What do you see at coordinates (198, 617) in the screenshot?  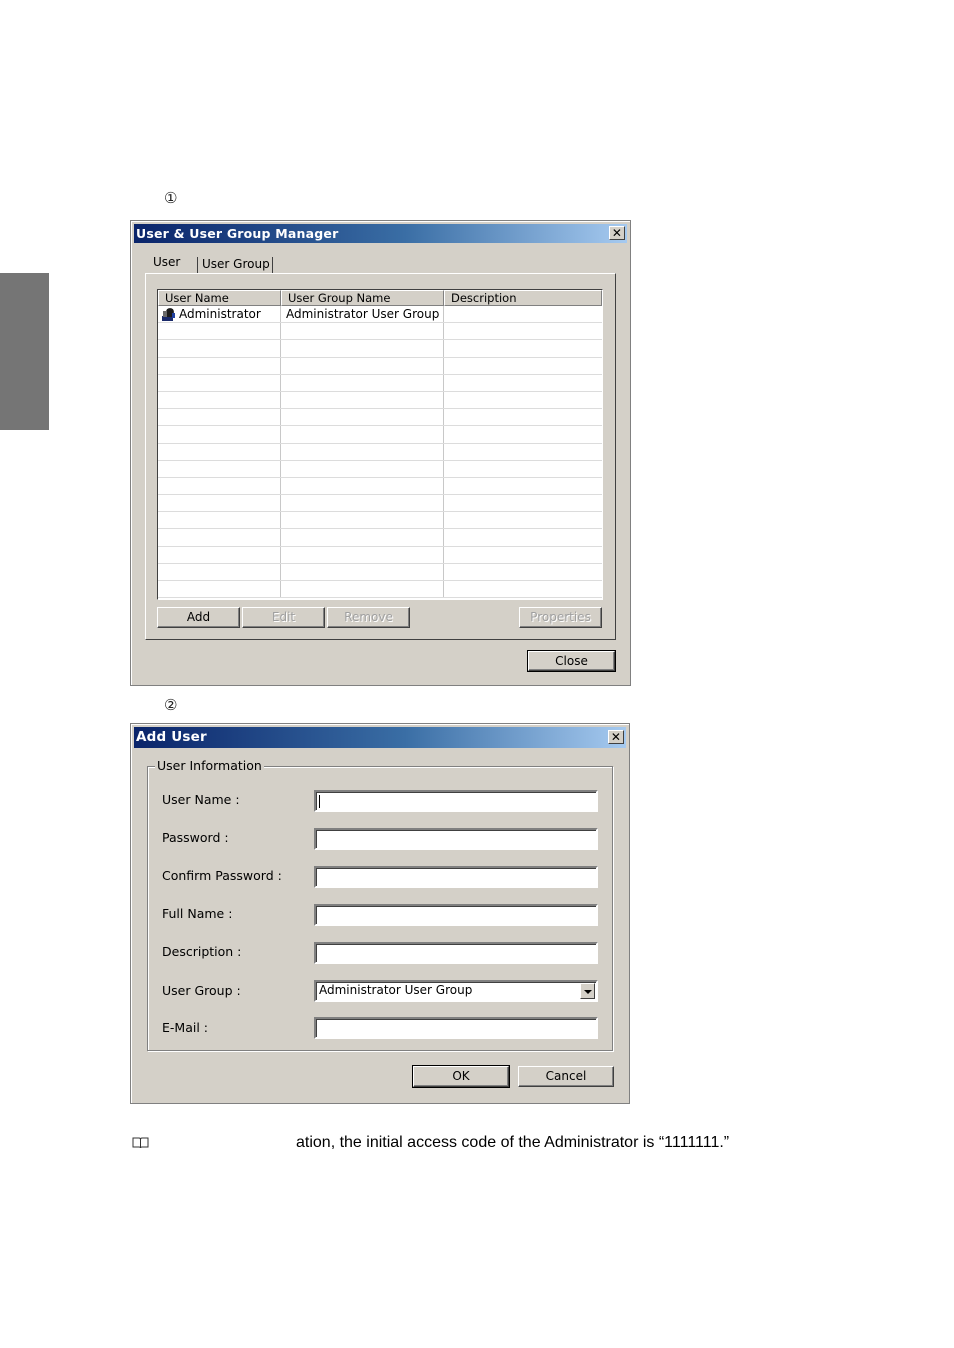 I see `add-button: Add` at bounding box center [198, 617].